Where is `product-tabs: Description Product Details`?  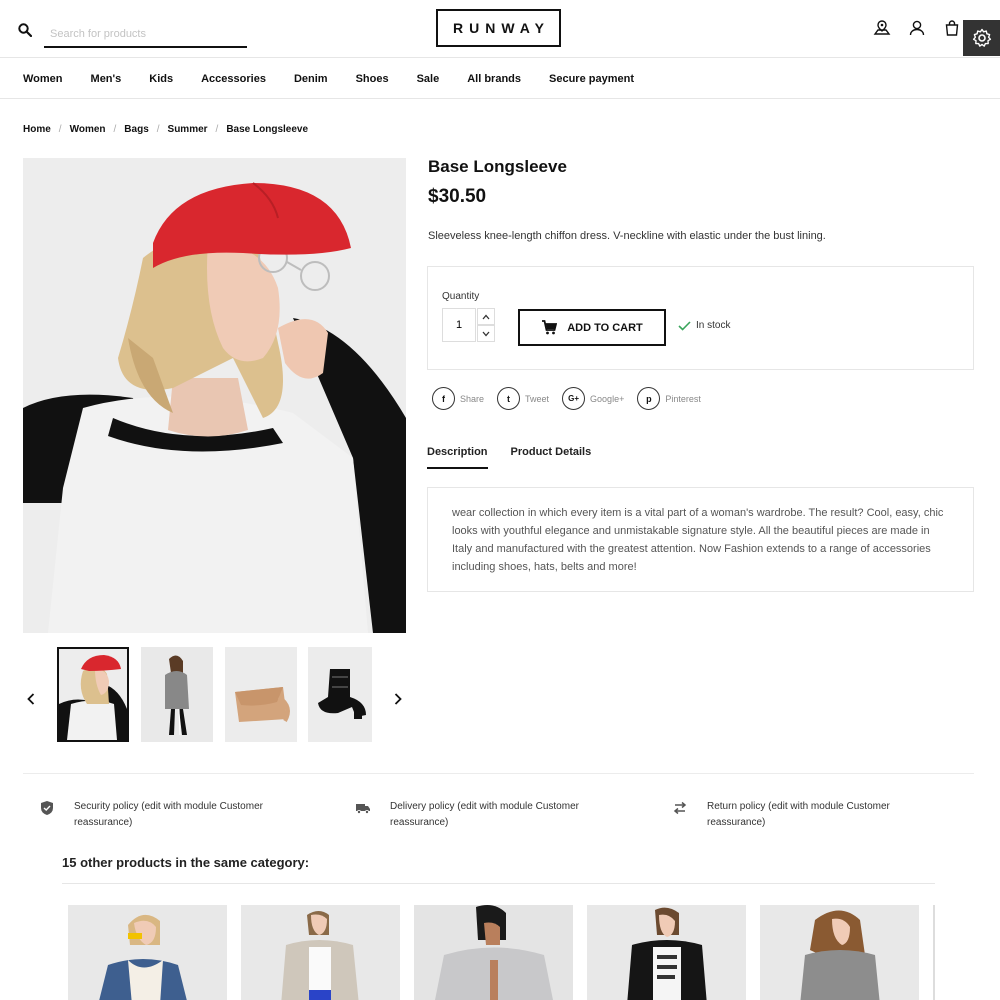 product-tabs: Description Product Details is located at coordinates (509, 457).